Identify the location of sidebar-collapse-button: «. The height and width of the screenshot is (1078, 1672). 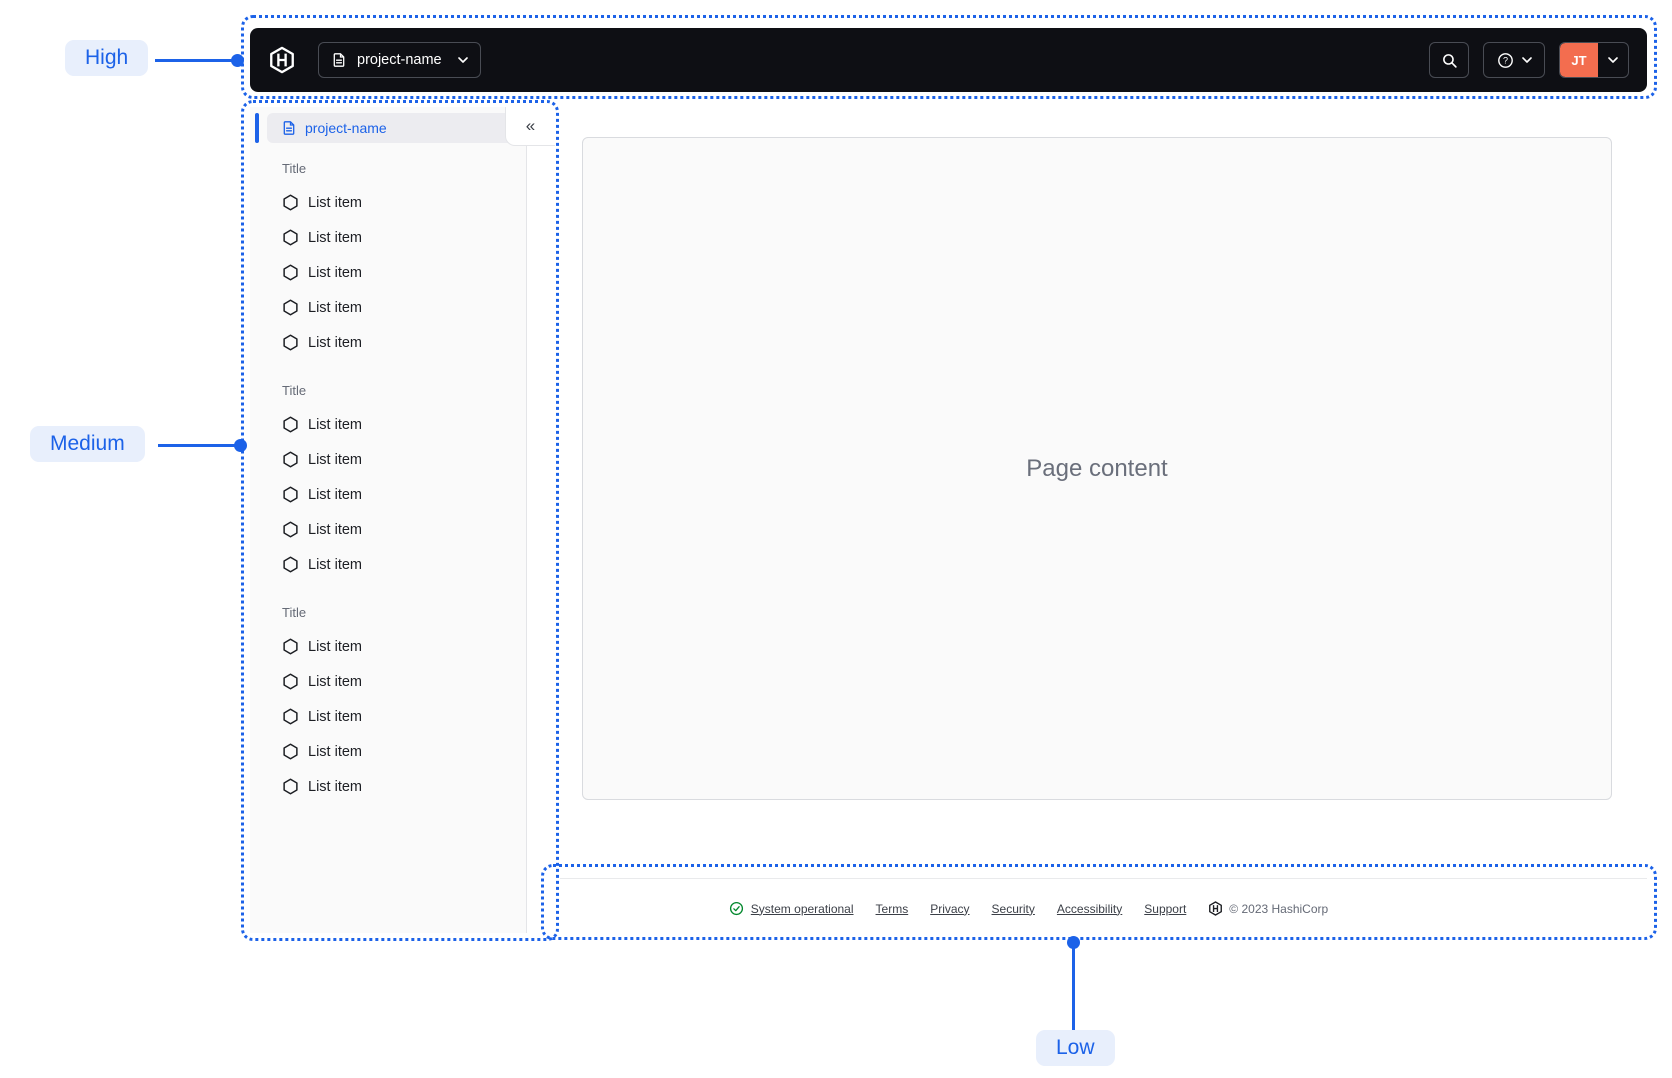
(530, 126).